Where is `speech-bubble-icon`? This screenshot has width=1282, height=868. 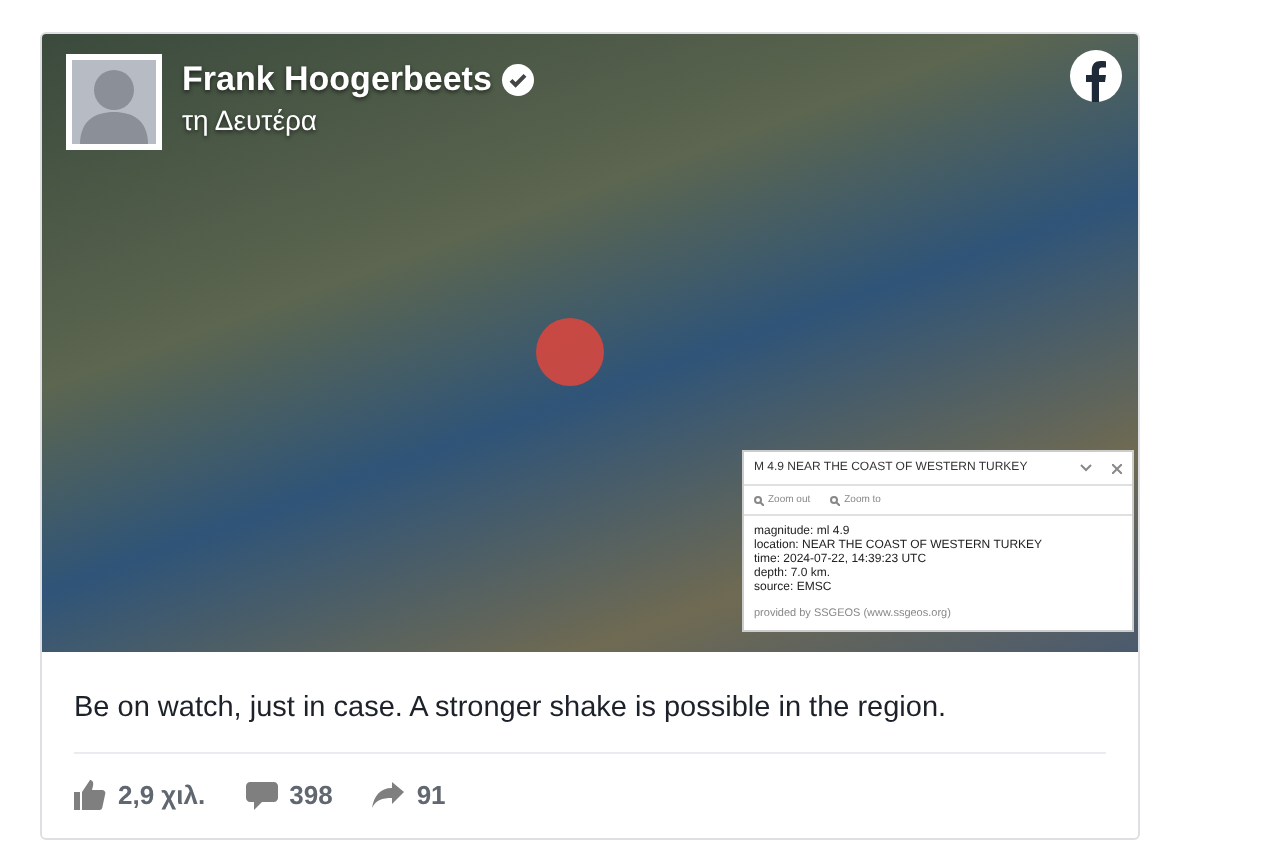 speech-bubble-icon is located at coordinates (261, 795).